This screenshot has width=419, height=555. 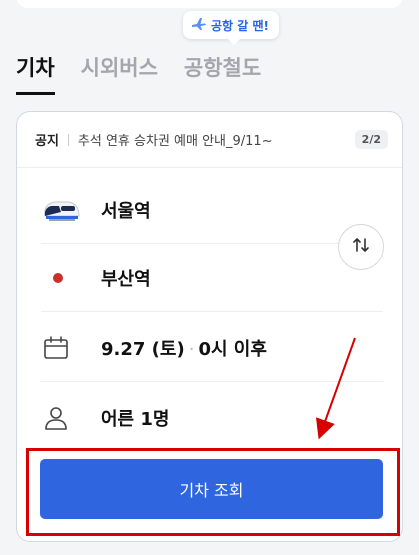 What do you see at coordinates (126, 211) in the screenshot?
I see `departure-station: 서울역` at bounding box center [126, 211].